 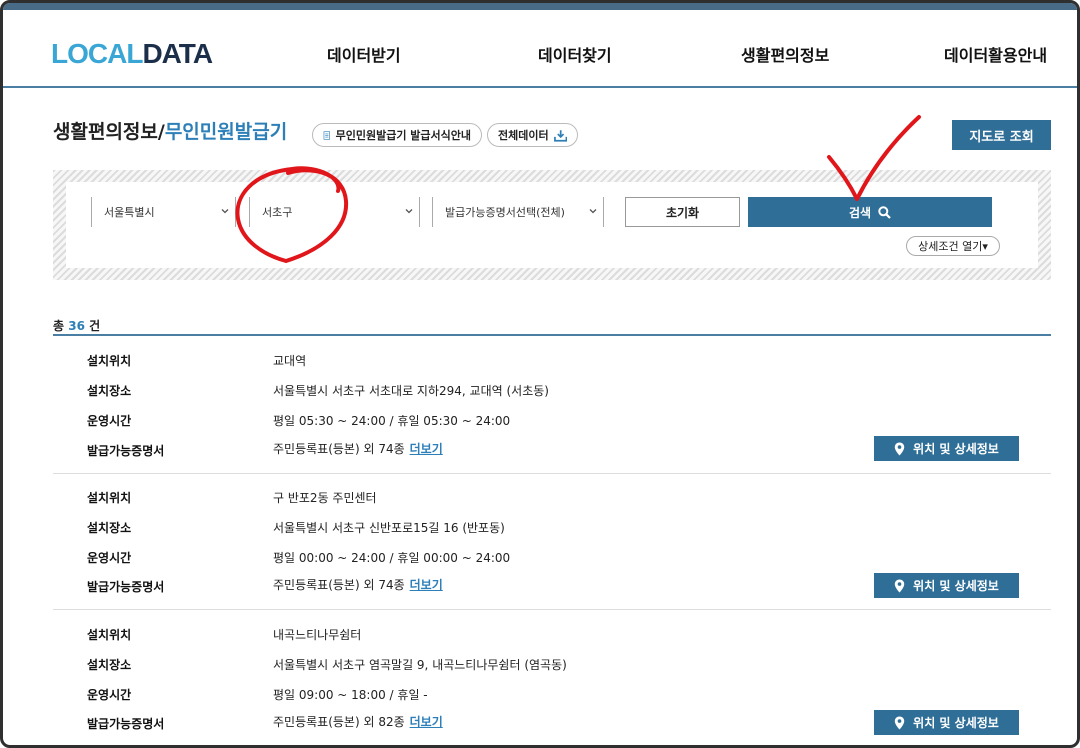 What do you see at coordinates (397, 135) in the screenshot?
I see `form-guide-button: 무인민원발급기 발급서식안내` at bounding box center [397, 135].